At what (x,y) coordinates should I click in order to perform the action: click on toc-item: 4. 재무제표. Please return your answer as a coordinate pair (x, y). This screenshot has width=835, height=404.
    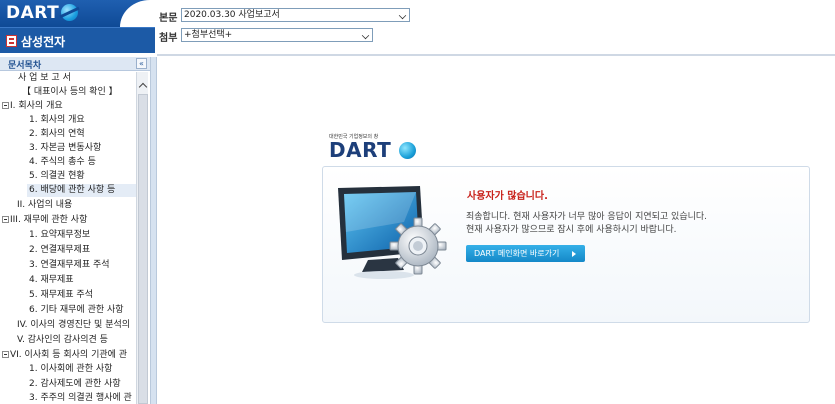
    Looking at the image, I should click on (51, 280).